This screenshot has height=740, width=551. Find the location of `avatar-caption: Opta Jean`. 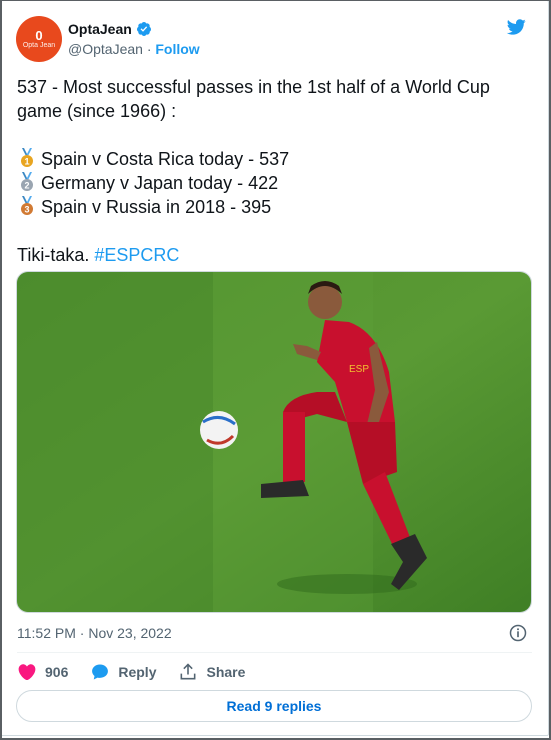

avatar-caption: Opta Jean is located at coordinates (39, 45).